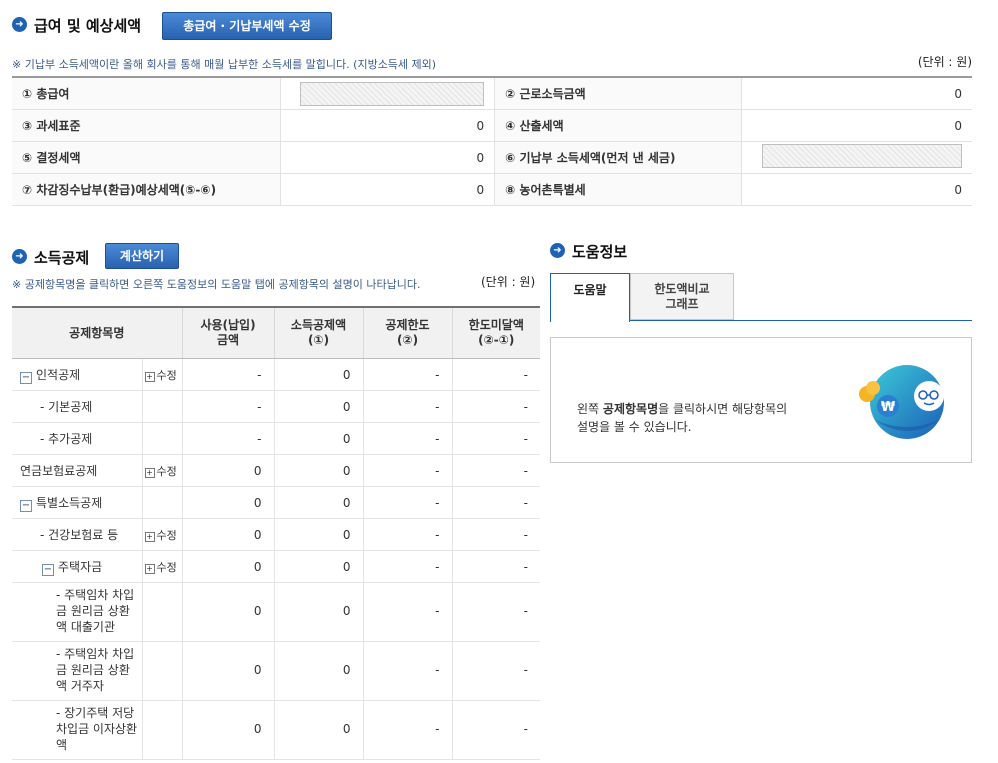 The image size is (998, 763). What do you see at coordinates (80, 567) in the screenshot?
I see `deduction-item-name: 주택자금` at bounding box center [80, 567].